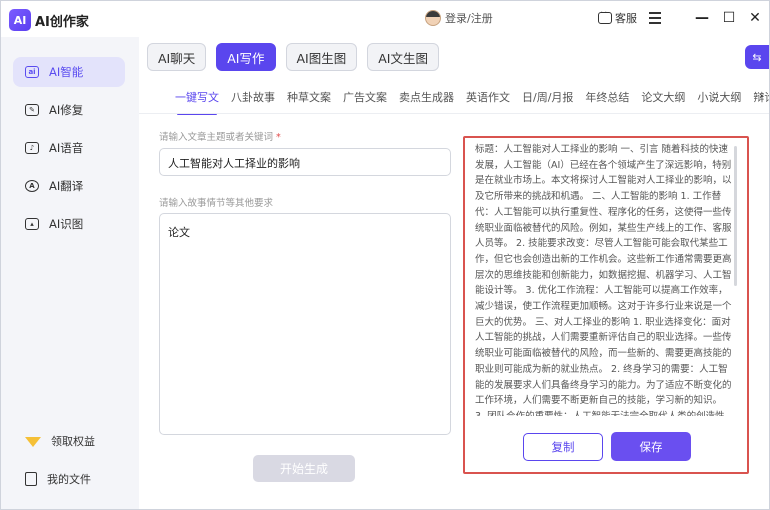  What do you see at coordinates (651, 446) in the screenshot?
I see `save-button: 保存` at bounding box center [651, 446].